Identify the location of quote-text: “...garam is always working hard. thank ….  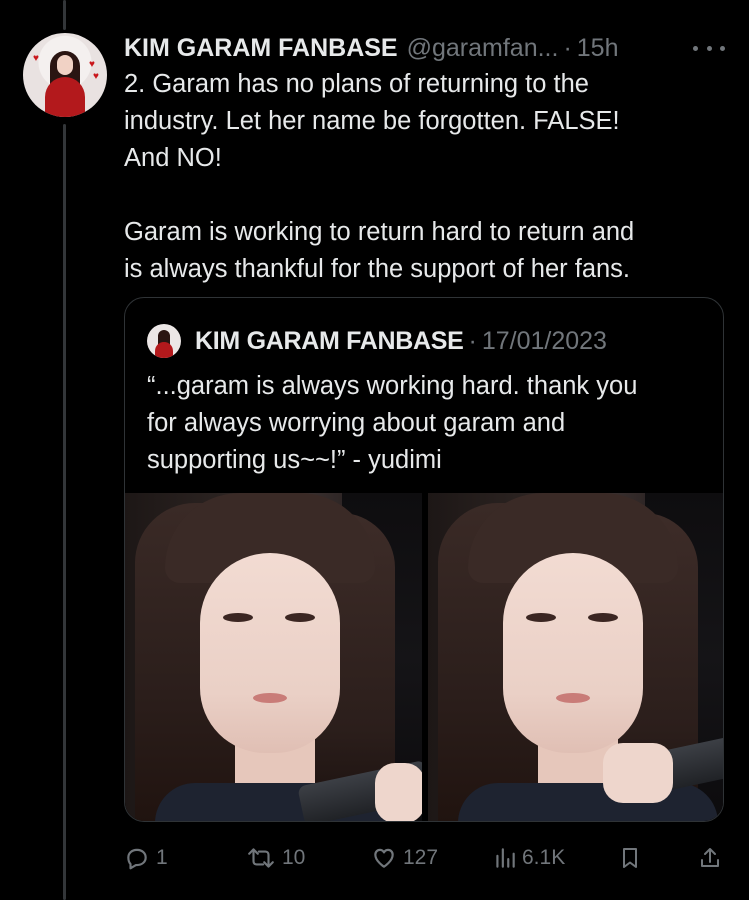
(427, 423).